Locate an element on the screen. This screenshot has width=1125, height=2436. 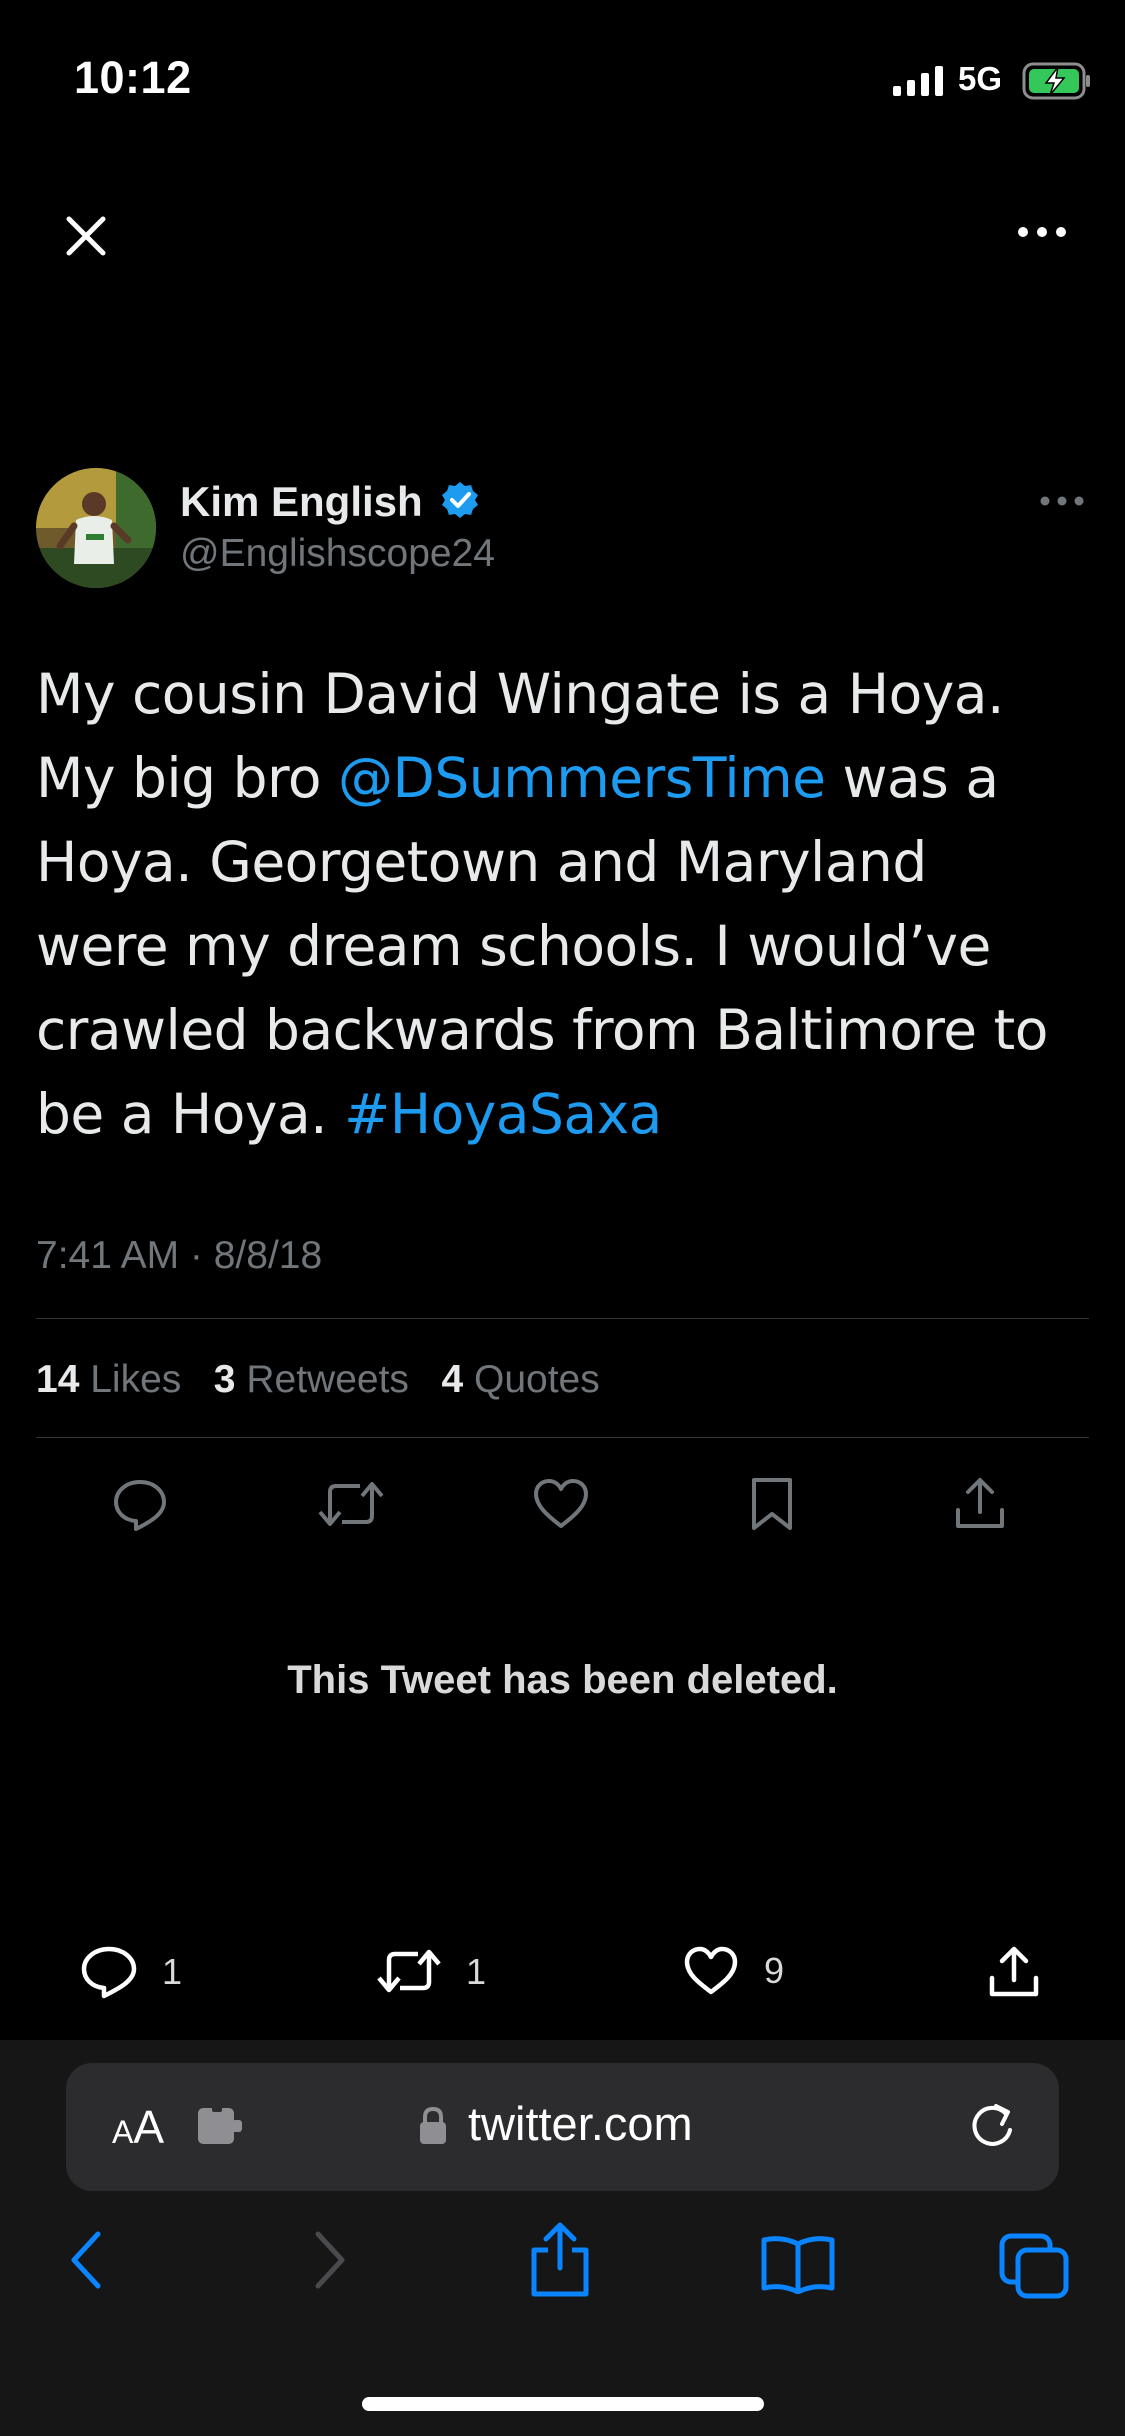
home-indicator is located at coordinates (563, 2404).